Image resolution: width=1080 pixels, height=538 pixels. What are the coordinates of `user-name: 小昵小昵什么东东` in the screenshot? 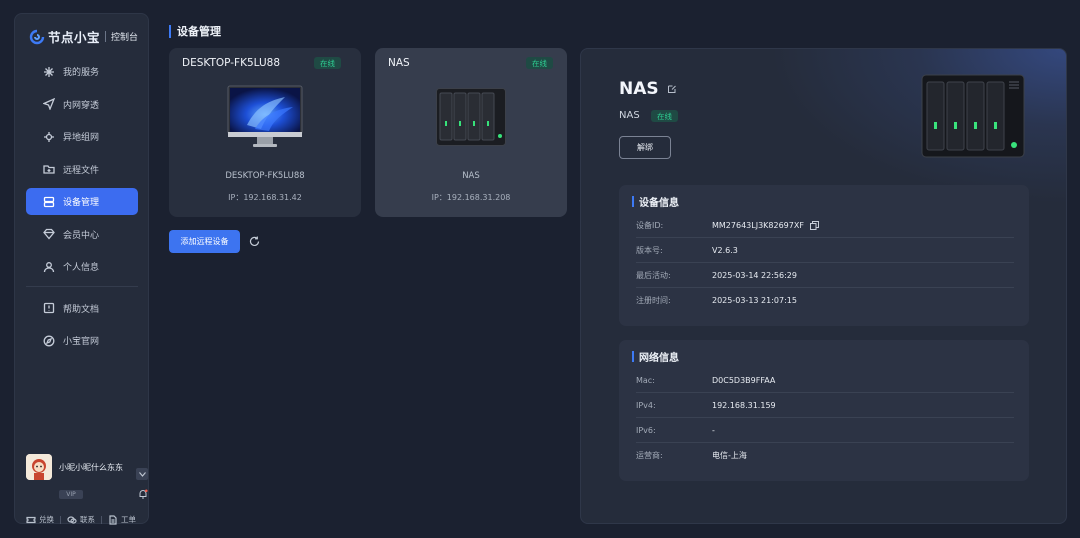 It's located at (91, 467).